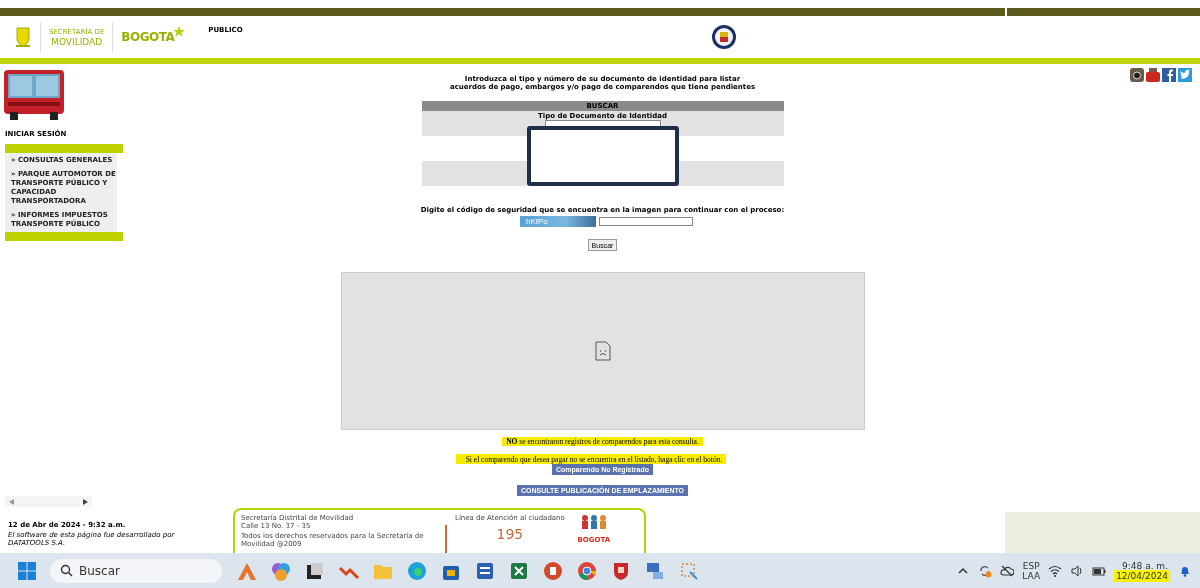 This screenshot has height=588, width=1200. Describe the element at coordinates (77, 41) in the screenshot. I see `logo-text: MOVILIDAD` at that location.